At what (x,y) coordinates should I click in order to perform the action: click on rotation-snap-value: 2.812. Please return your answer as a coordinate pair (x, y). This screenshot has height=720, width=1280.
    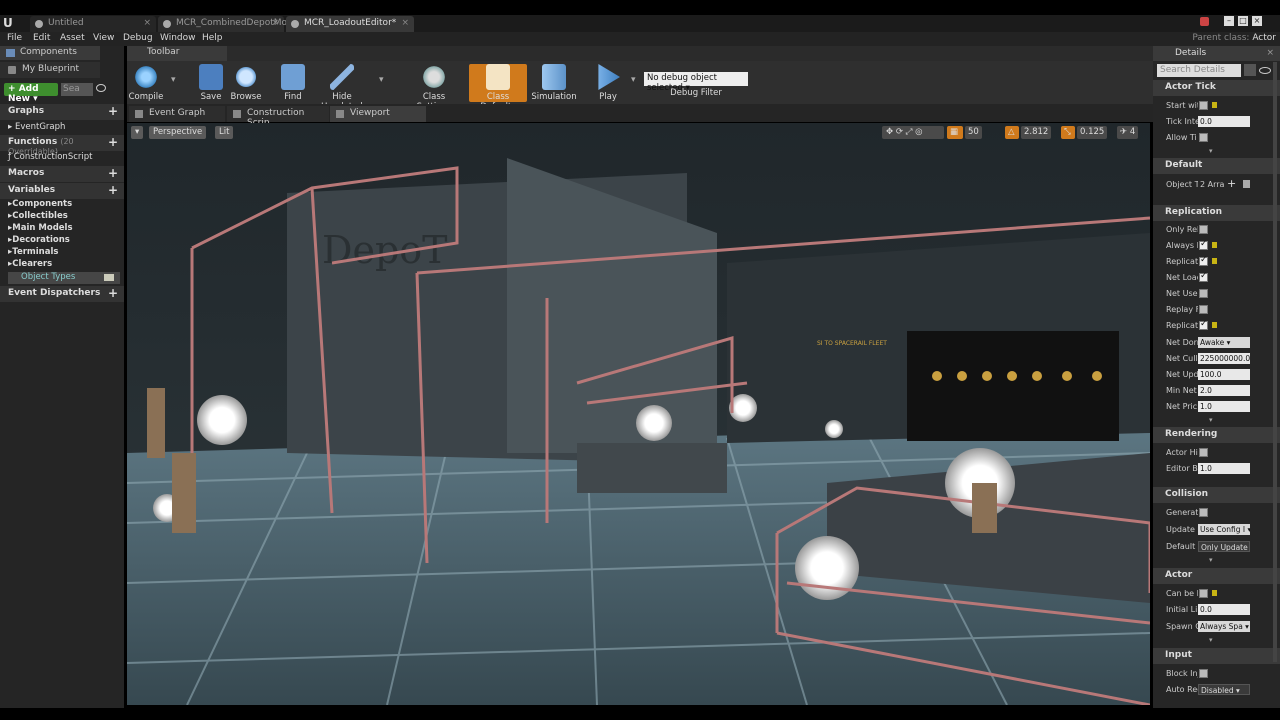
    Looking at the image, I should click on (1036, 132).